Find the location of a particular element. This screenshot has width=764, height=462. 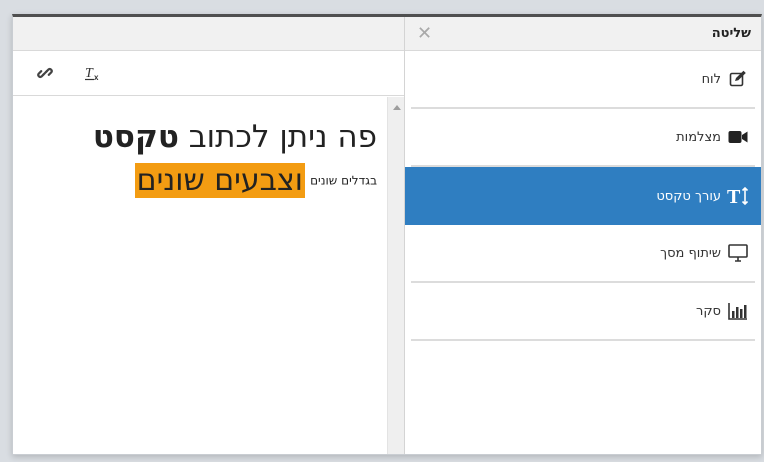

editor-line-2: בגדלים שונים וצבעים שונים is located at coordinates (200, 180).